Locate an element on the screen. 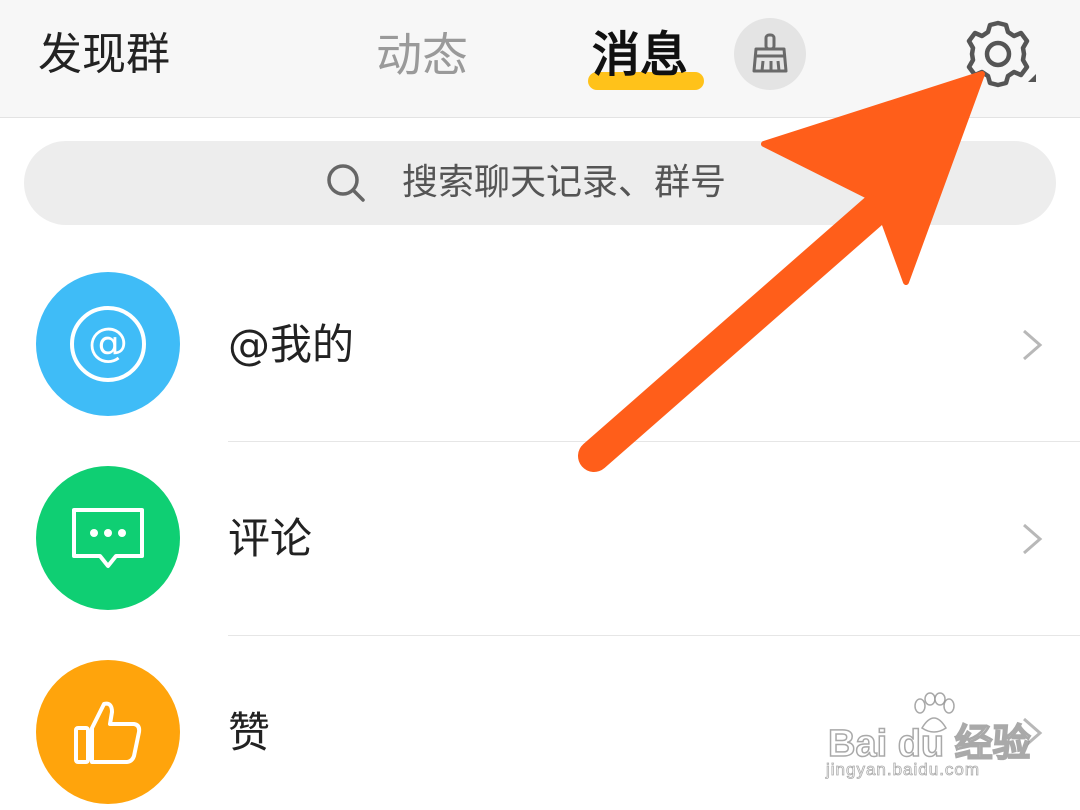  list-item-label: 赞 is located at coordinates (249, 732).